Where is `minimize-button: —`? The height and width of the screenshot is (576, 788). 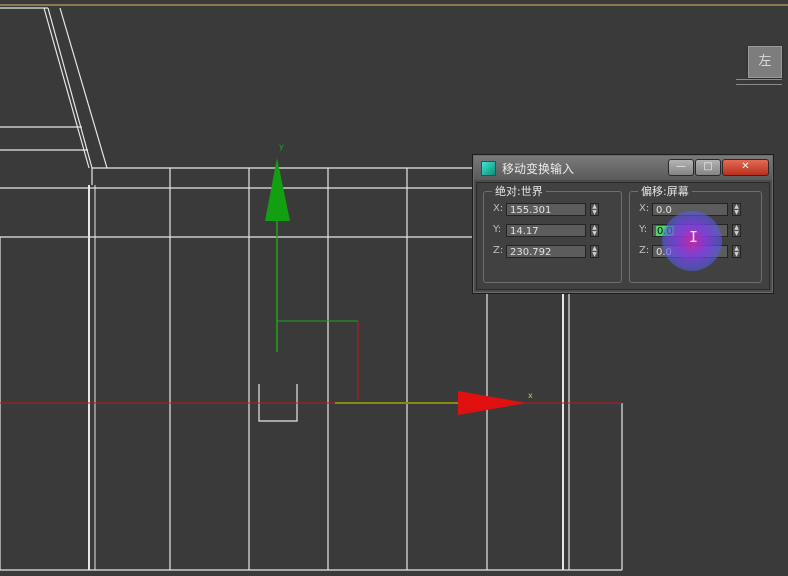 minimize-button: — is located at coordinates (681, 167).